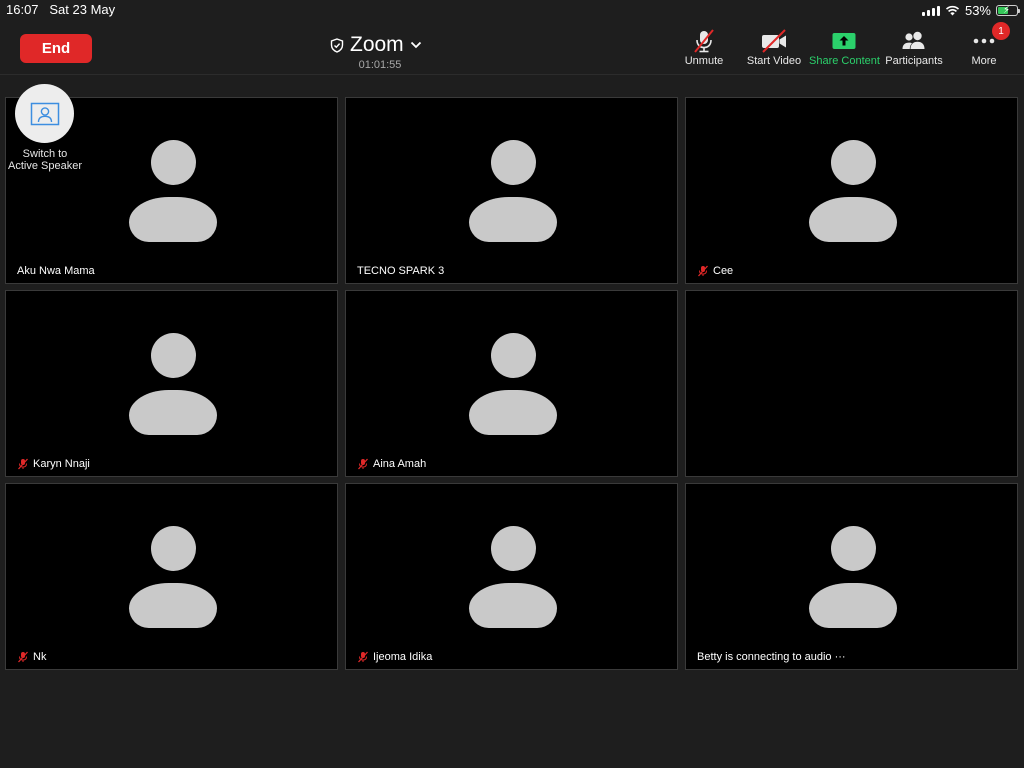 This screenshot has width=1024, height=768. Describe the element at coordinates (952, 10) in the screenshot. I see `wifi-icon` at that location.